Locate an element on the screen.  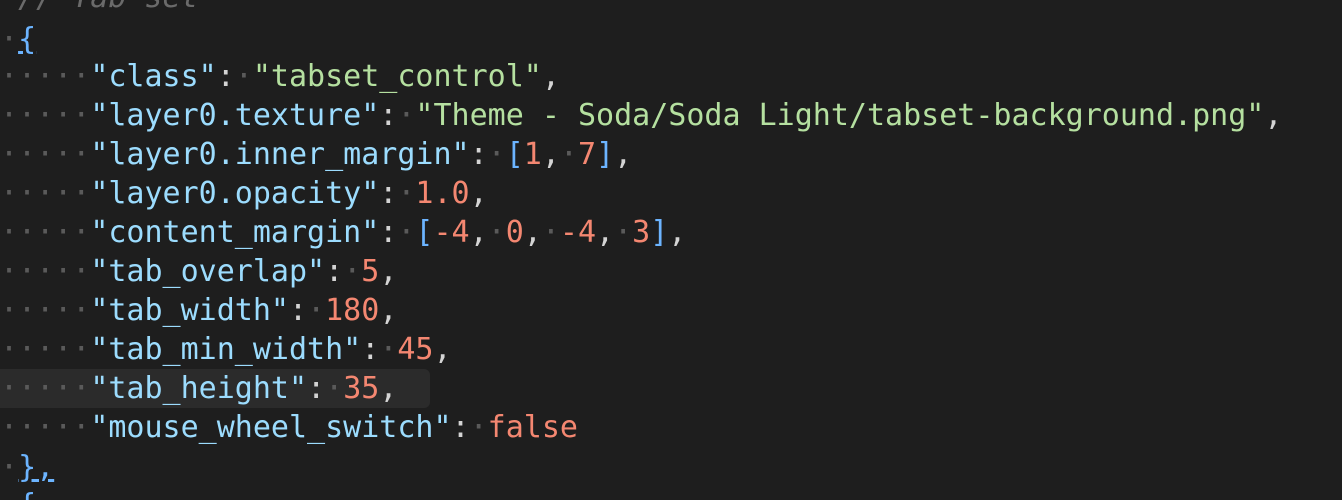
open-brace: { is located at coordinates (27, 39).